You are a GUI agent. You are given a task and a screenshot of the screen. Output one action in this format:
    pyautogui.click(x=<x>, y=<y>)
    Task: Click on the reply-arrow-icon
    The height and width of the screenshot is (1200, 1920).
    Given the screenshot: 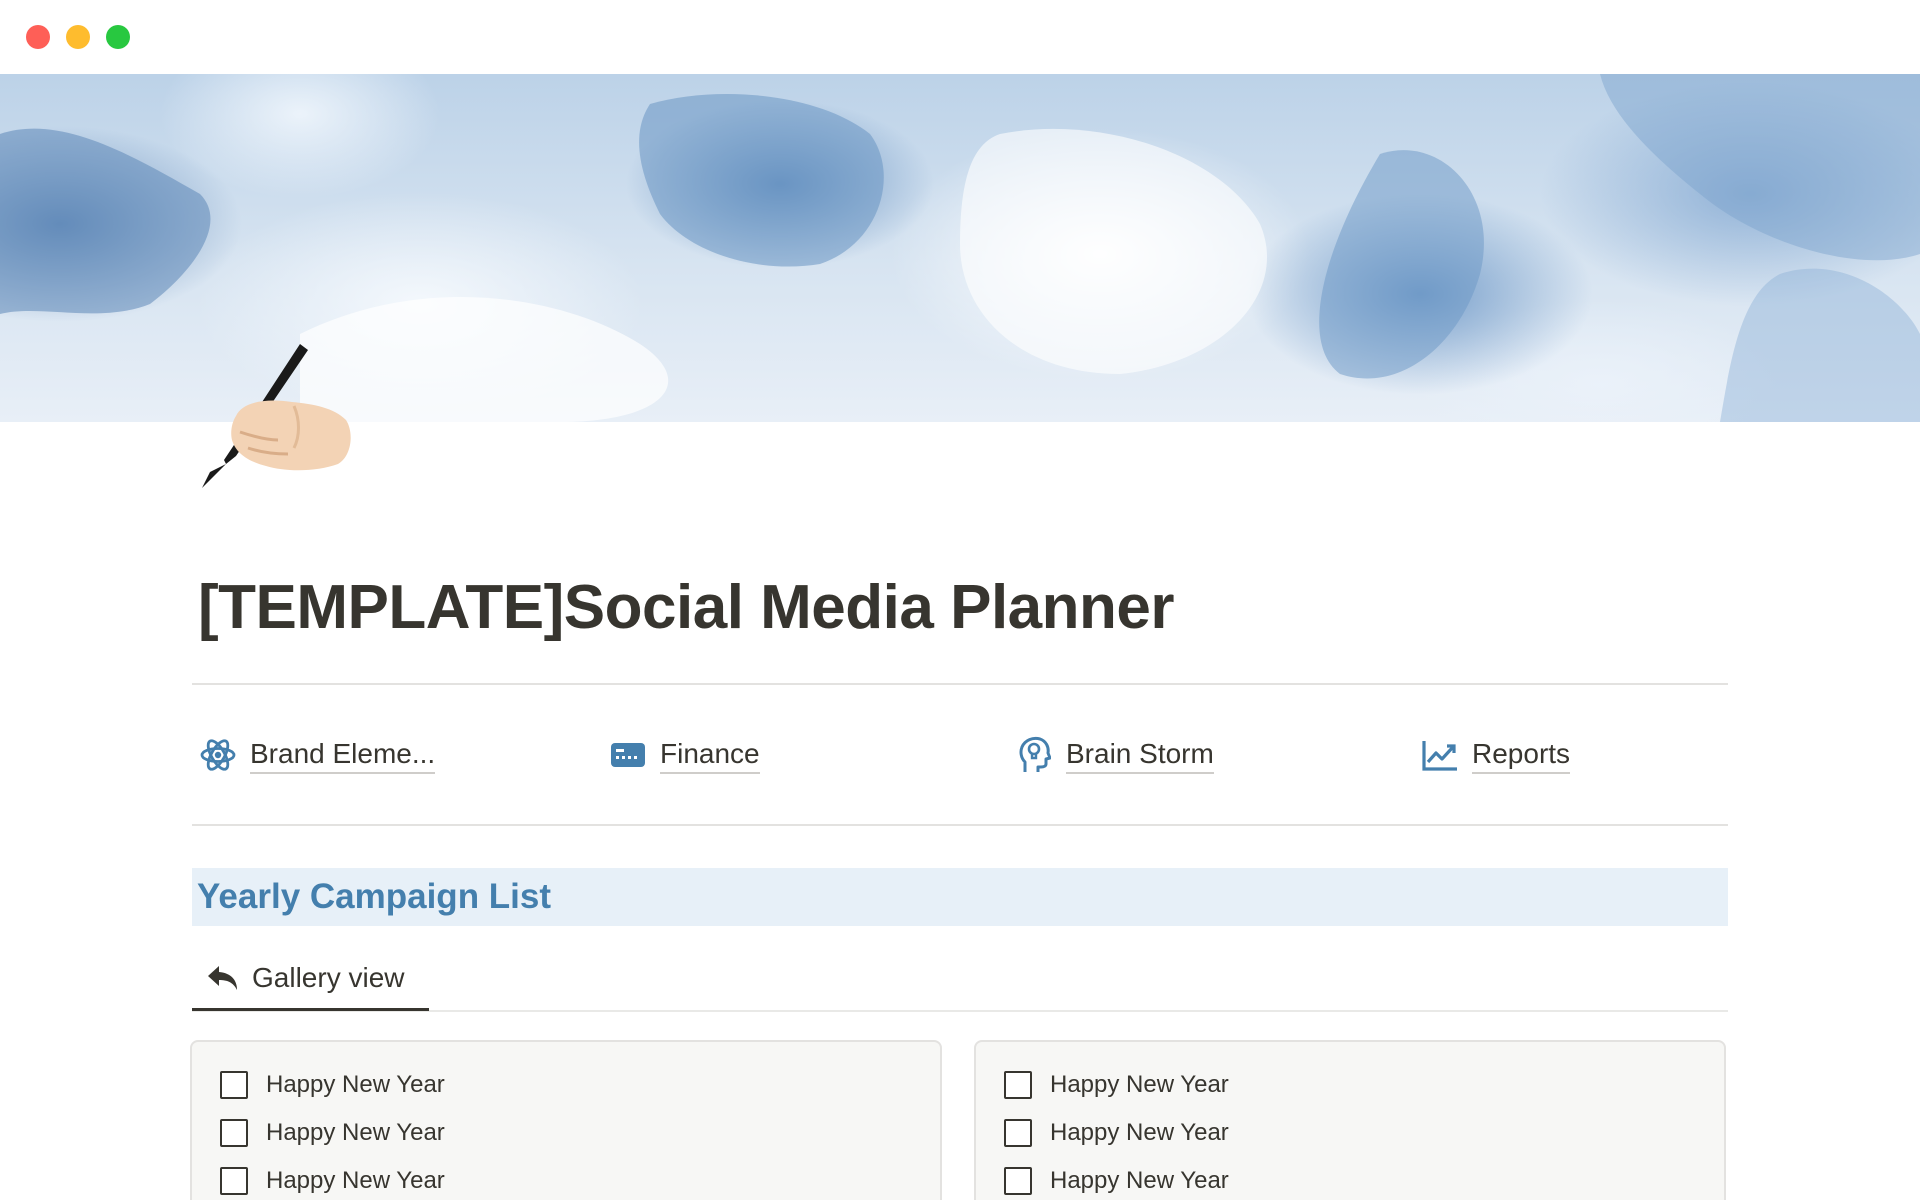 What is the action you would take?
    pyautogui.click(x=223, y=978)
    